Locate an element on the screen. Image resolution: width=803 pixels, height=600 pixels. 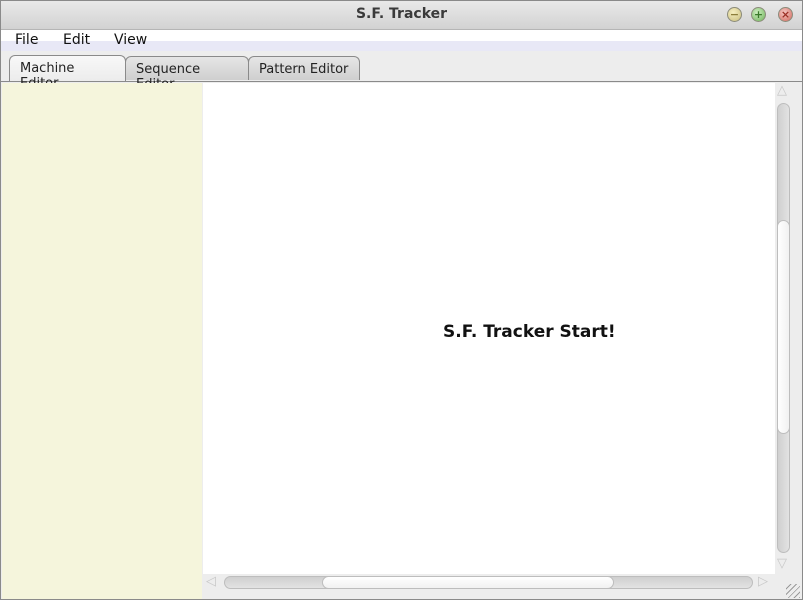
menu-edit: Edit is located at coordinates (76, 40).